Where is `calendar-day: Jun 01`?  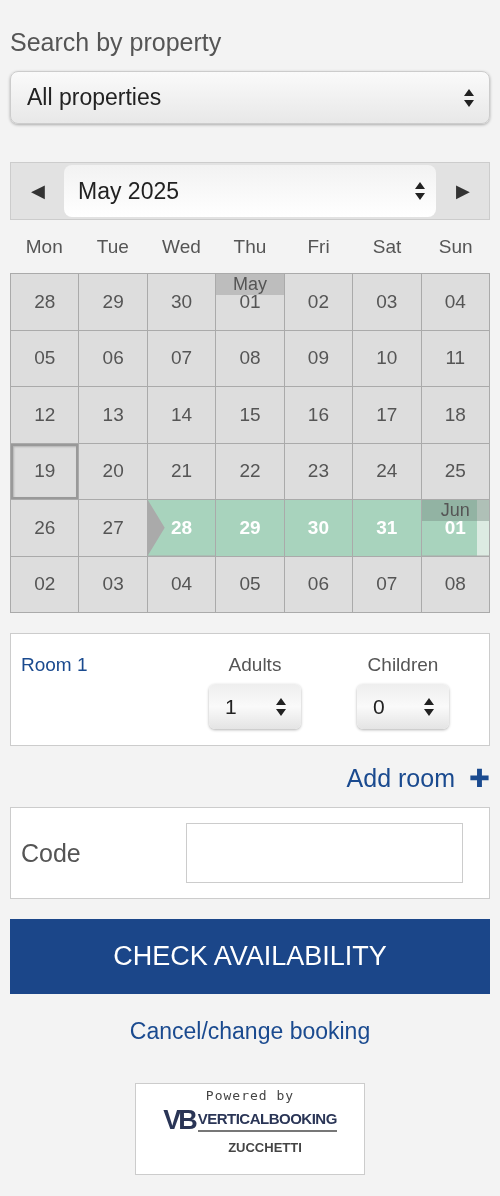
calendar-day: Jun 01 is located at coordinates (455, 528).